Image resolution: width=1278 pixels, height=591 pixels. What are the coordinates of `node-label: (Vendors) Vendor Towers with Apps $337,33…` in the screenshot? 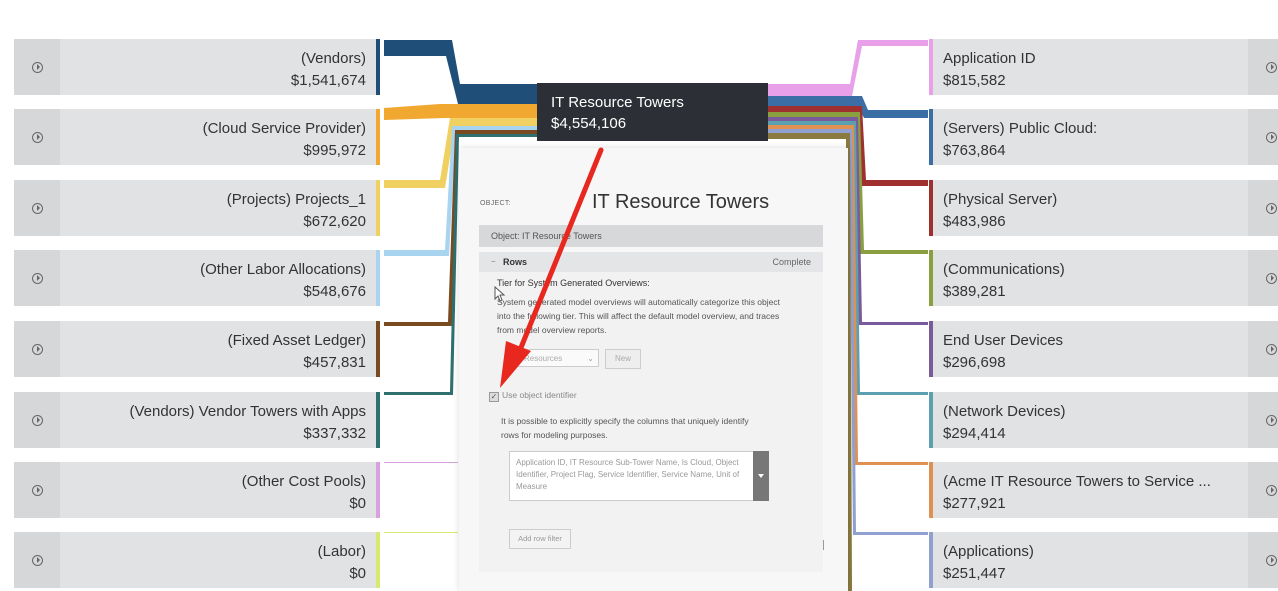 It's located at (247, 423).